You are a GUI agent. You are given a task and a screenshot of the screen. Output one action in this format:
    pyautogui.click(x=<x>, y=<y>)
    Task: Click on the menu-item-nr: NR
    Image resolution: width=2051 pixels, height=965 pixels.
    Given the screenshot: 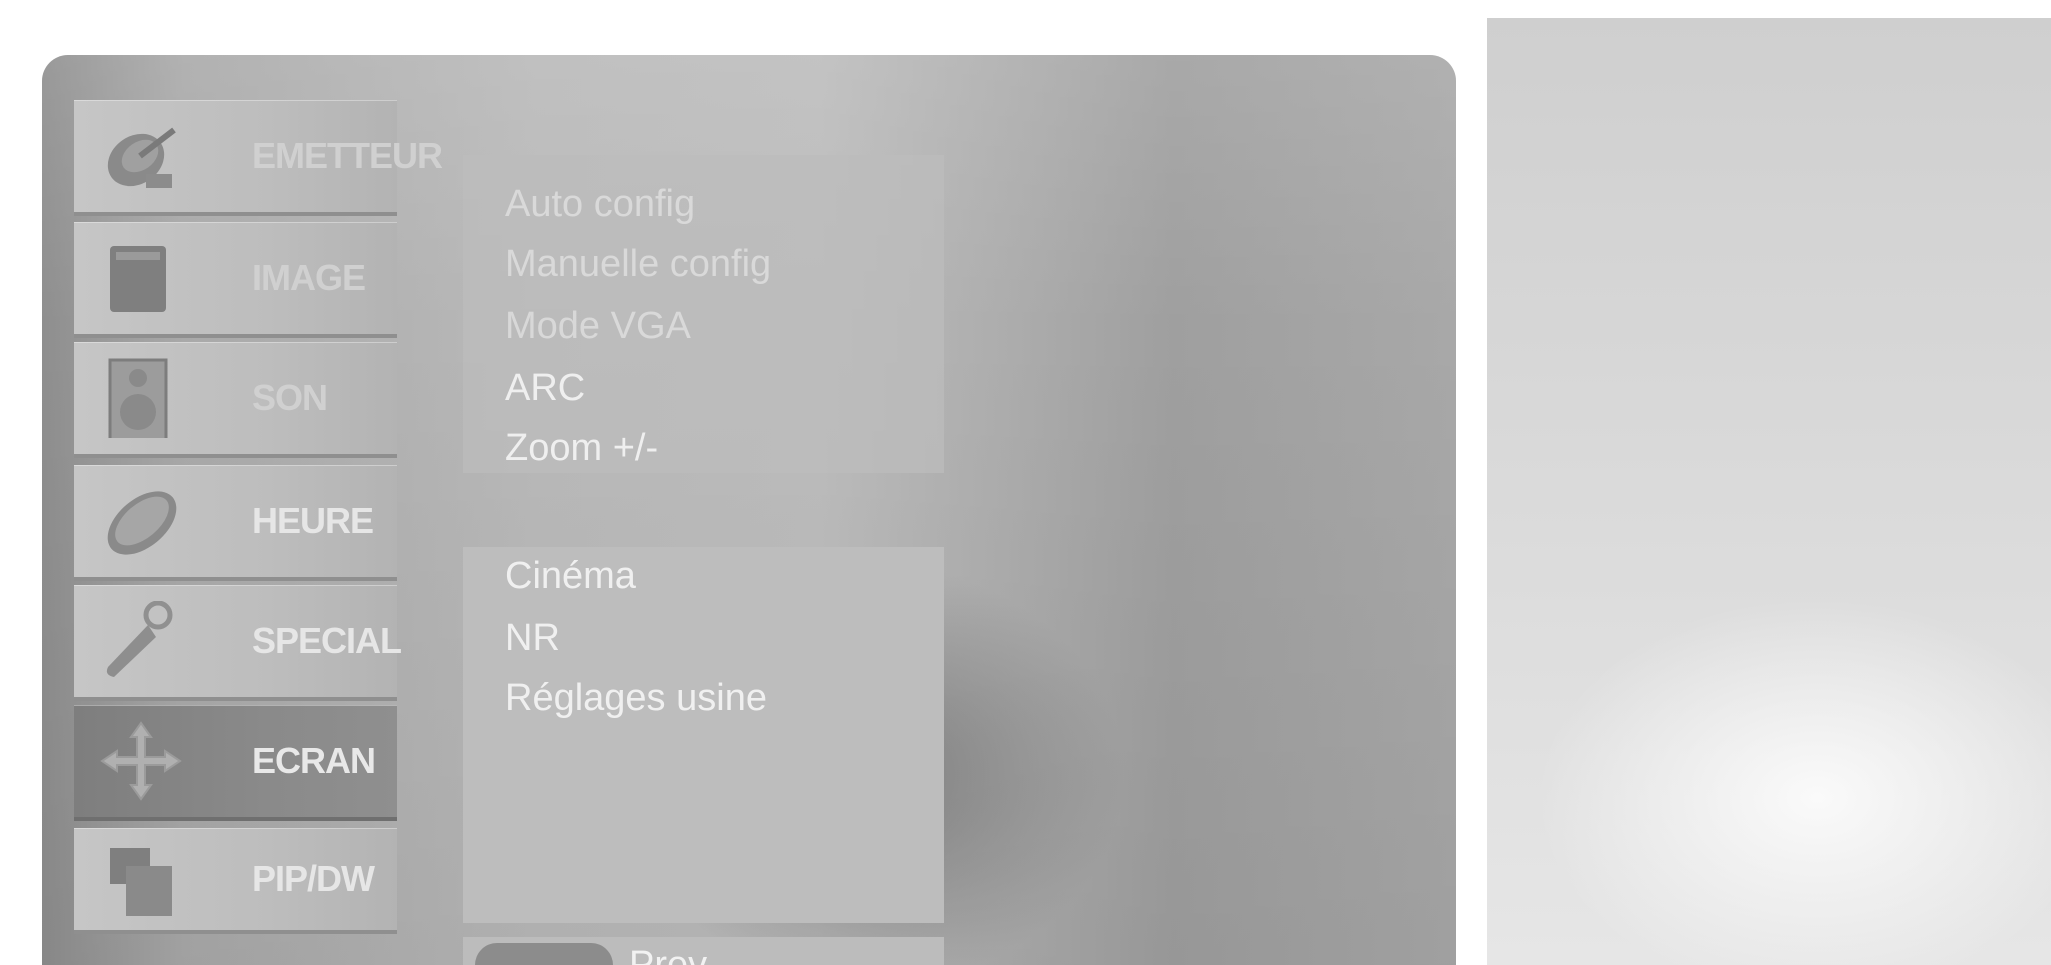 What is the action you would take?
    pyautogui.click(x=532, y=638)
    